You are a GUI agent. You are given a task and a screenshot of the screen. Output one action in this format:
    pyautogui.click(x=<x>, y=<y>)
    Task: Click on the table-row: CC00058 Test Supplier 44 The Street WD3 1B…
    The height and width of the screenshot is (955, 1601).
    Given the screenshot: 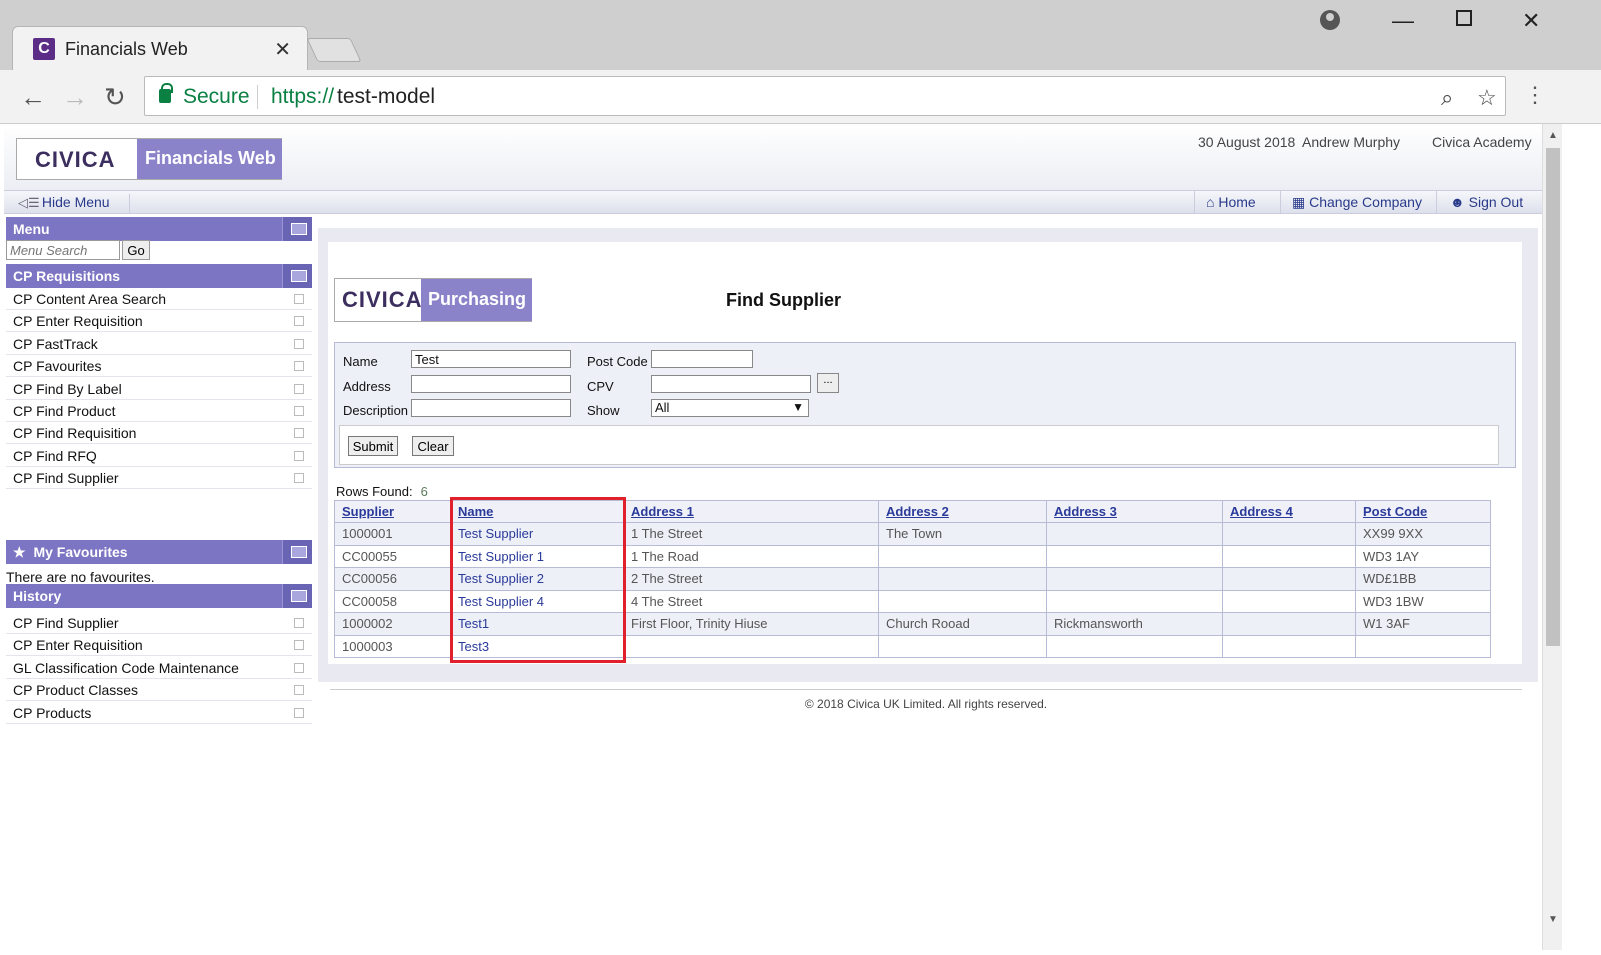 What is the action you would take?
    pyautogui.click(x=912, y=601)
    